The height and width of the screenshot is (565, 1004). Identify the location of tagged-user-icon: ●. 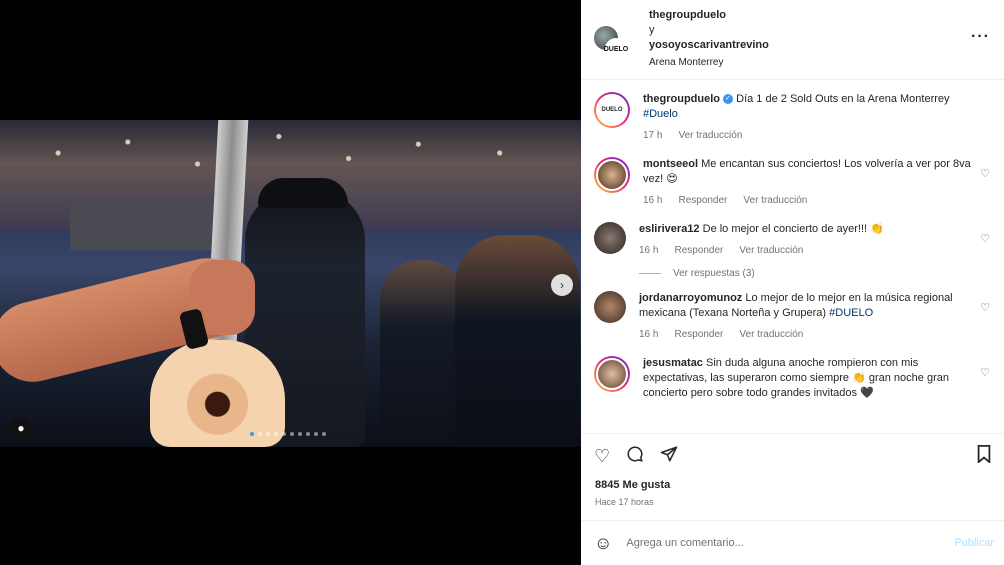
(21, 428).